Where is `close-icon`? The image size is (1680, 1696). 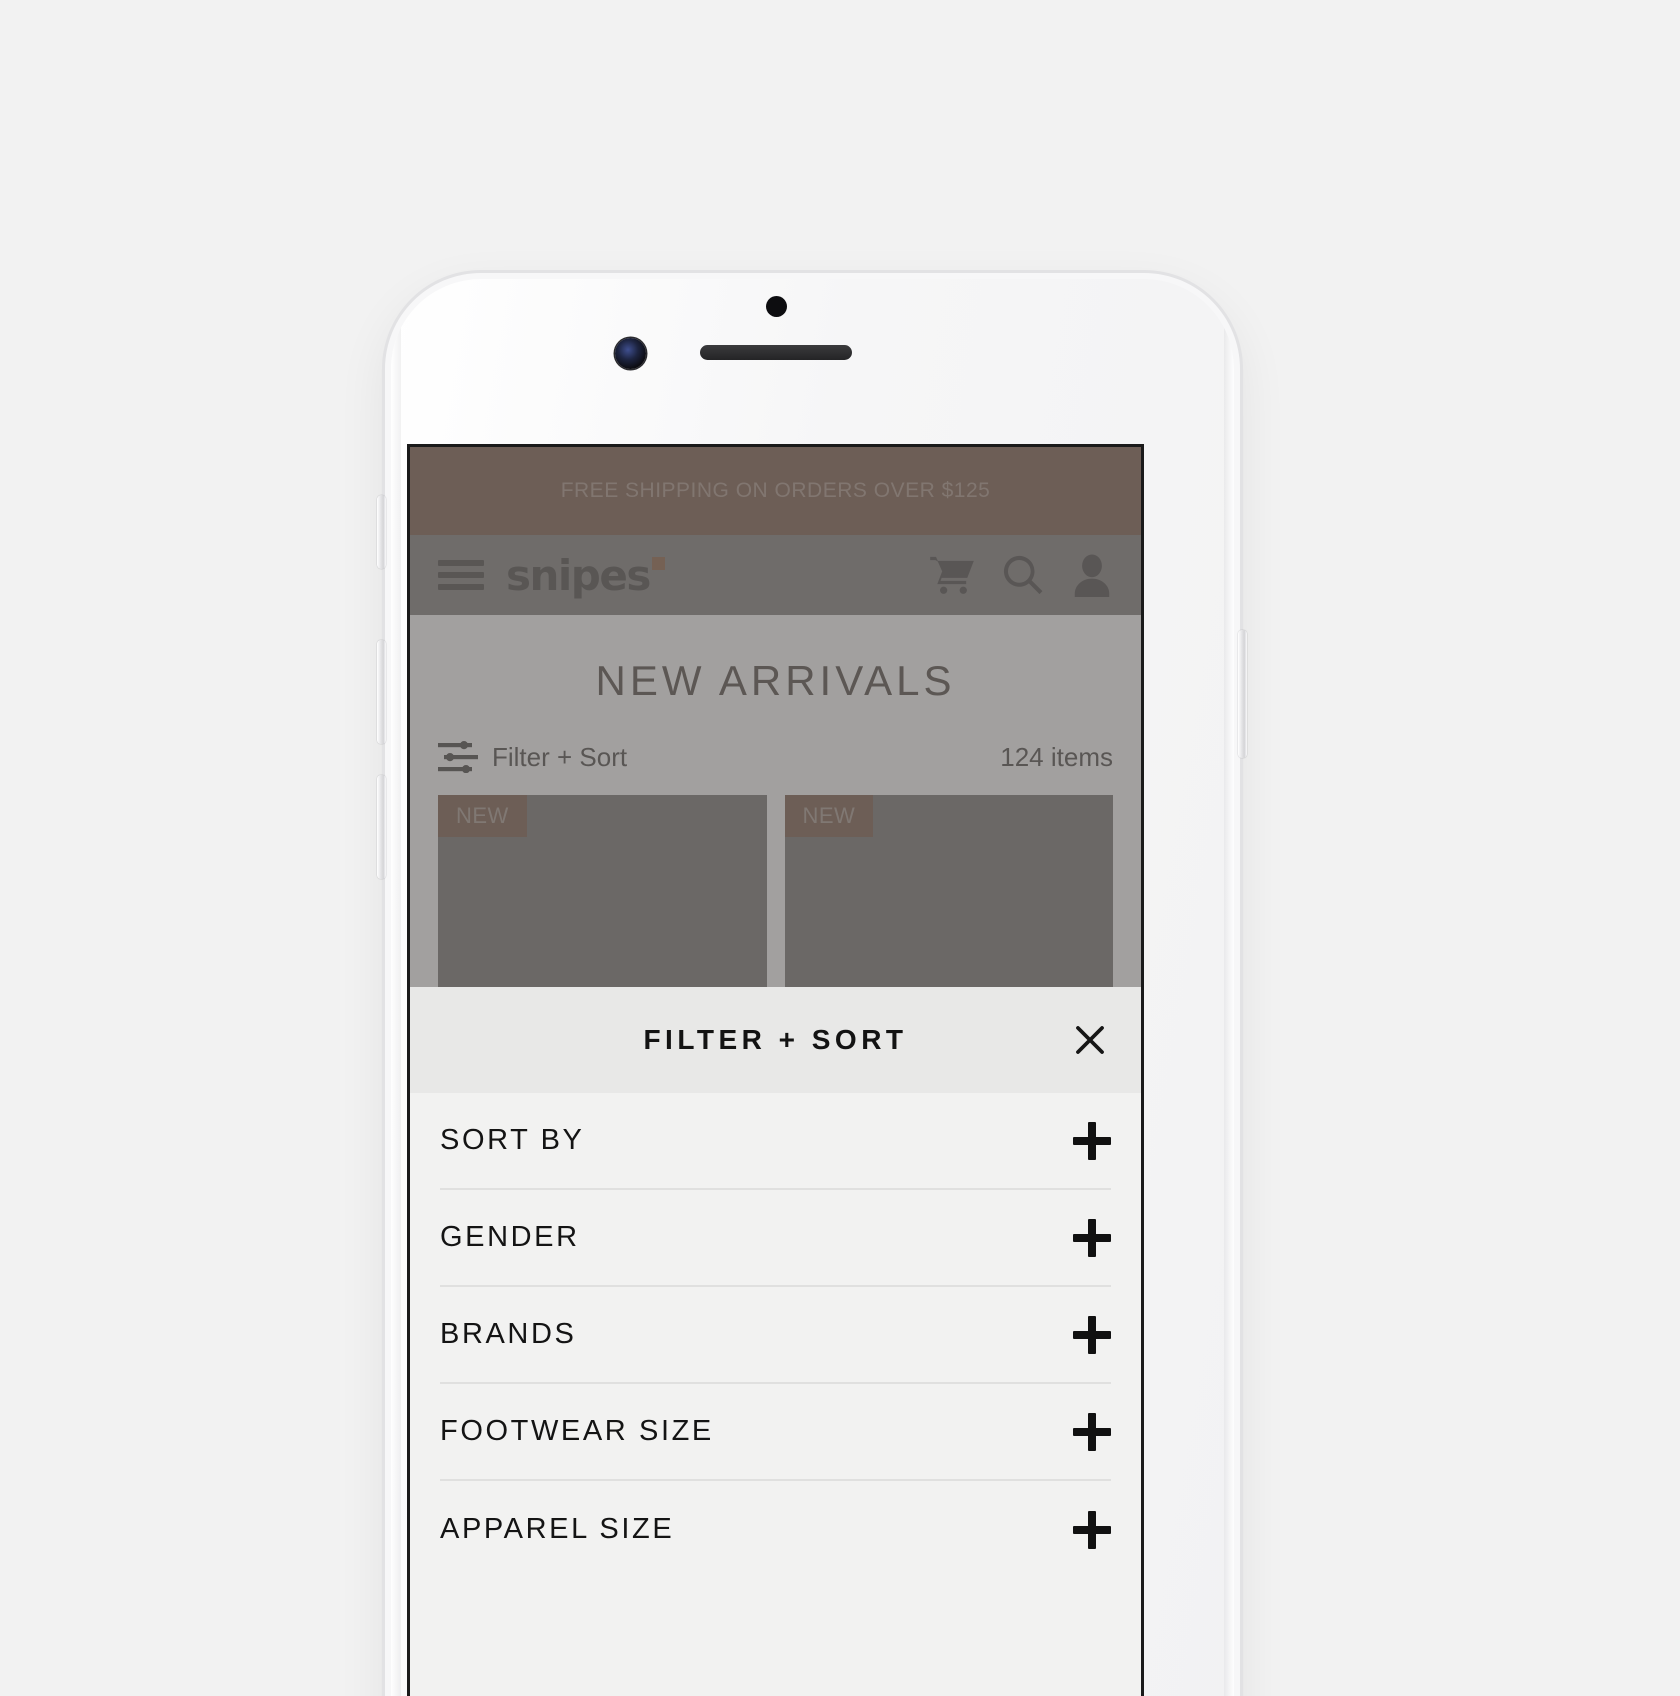
close-icon is located at coordinates (1090, 1040).